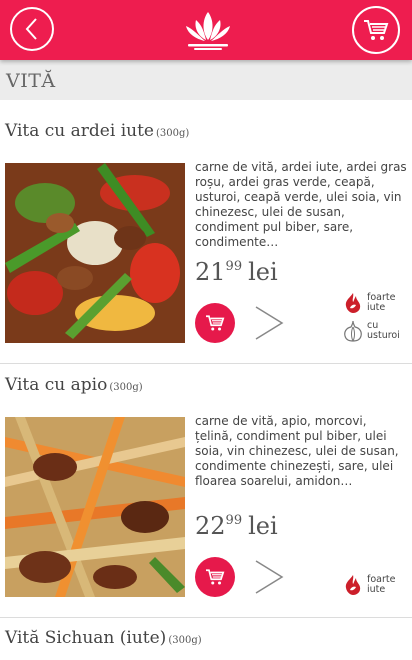 The width and height of the screenshot is (412, 660). I want to click on cart-button, so click(376, 30).